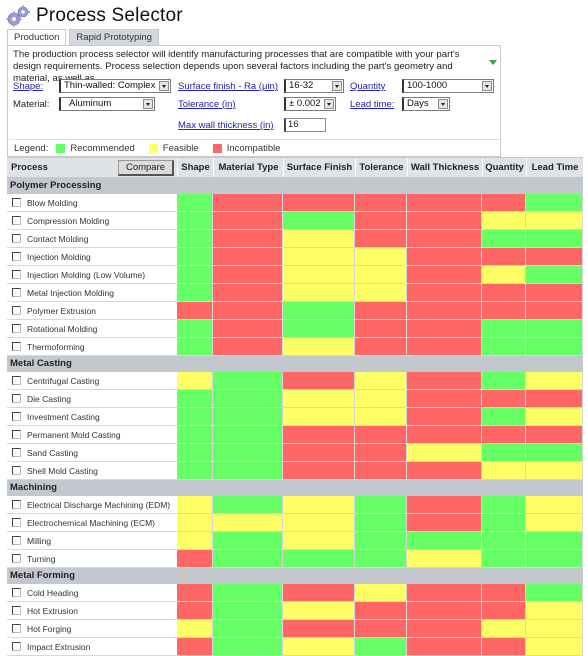 The width and height of the screenshot is (588, 656). What do you see at coordinates (493, 62) in the screenshot?
I see `expand-description-icon` at bounding box center [493, 62].